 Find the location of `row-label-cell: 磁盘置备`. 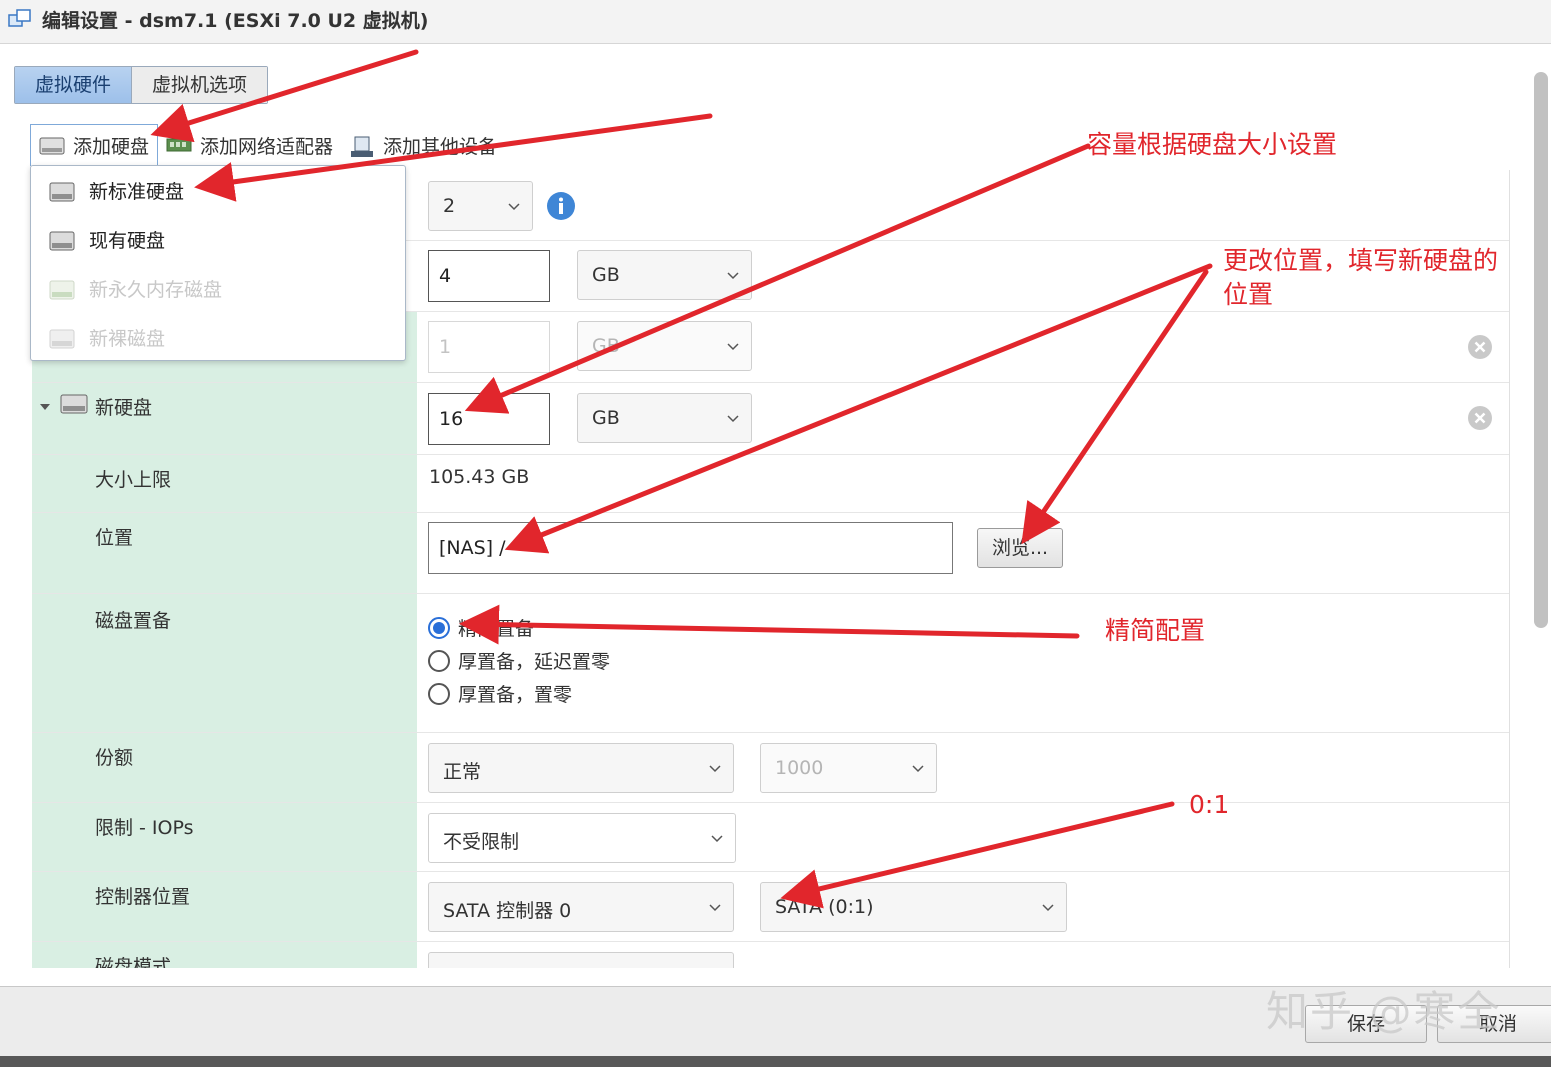

row-label-cell: 磁盘置备 is located at coordinates (224, 663).